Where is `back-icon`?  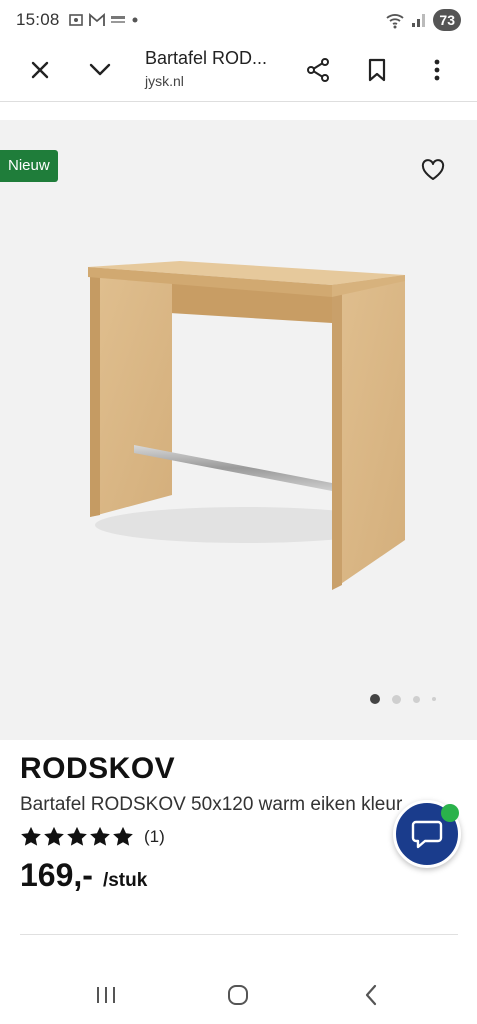
back-icon is located at coordinates (370, 994).